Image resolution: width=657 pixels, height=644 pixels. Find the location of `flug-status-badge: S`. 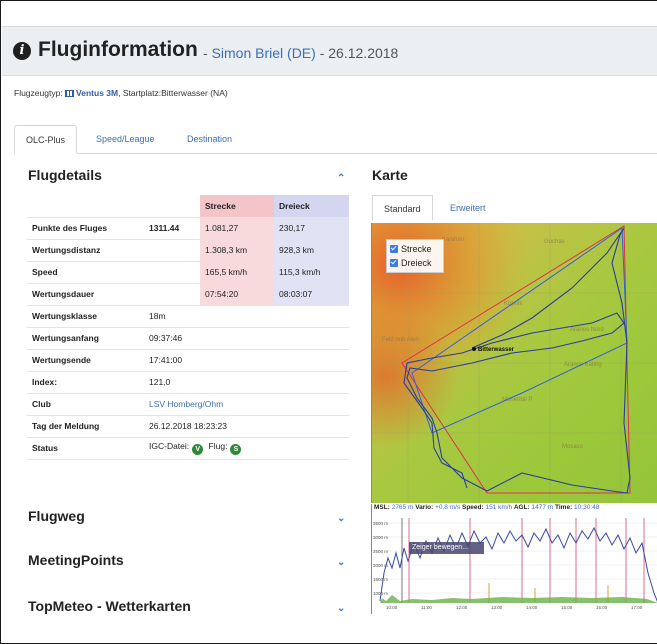

flug-status-badge: S is located at coordinates (236, 449).